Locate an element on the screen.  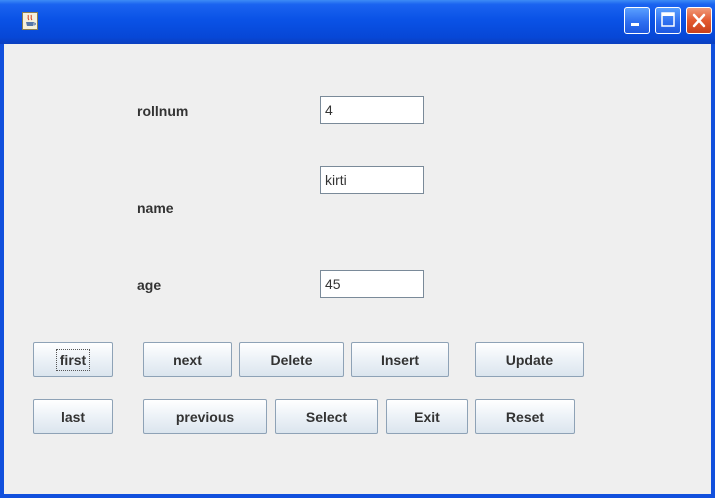
next-button: next is located at coordinates (187, 359).